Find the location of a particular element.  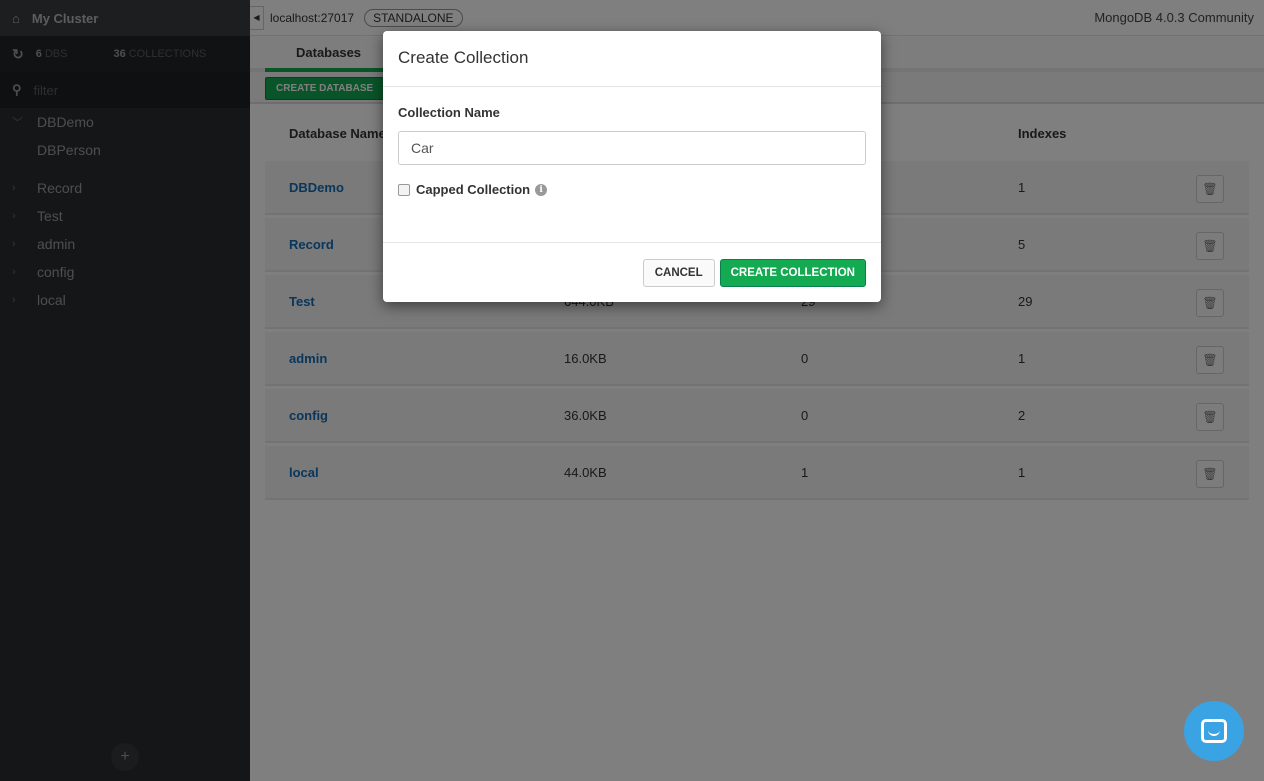

chat-icon is located at coordinates (1214, 731).